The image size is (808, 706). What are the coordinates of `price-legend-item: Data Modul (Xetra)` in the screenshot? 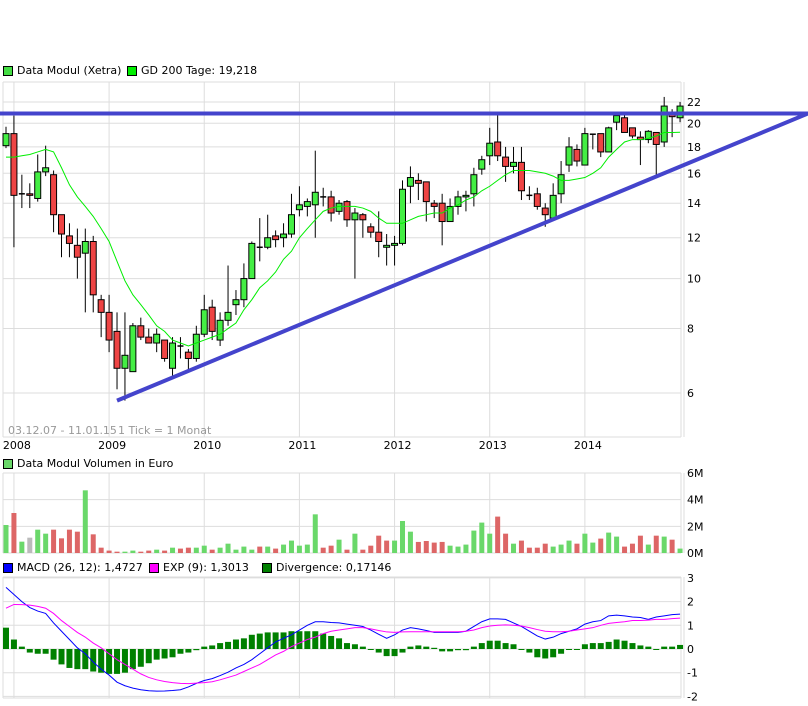 It's located at (62, 70).